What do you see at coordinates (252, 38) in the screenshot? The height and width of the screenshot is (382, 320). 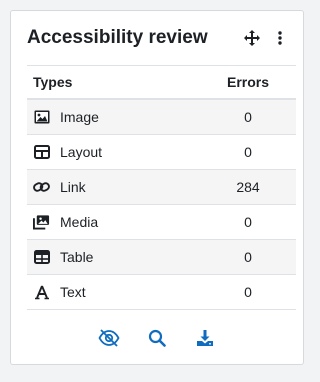 I see `move-arrows-icon` at bounding box center [252, 38].